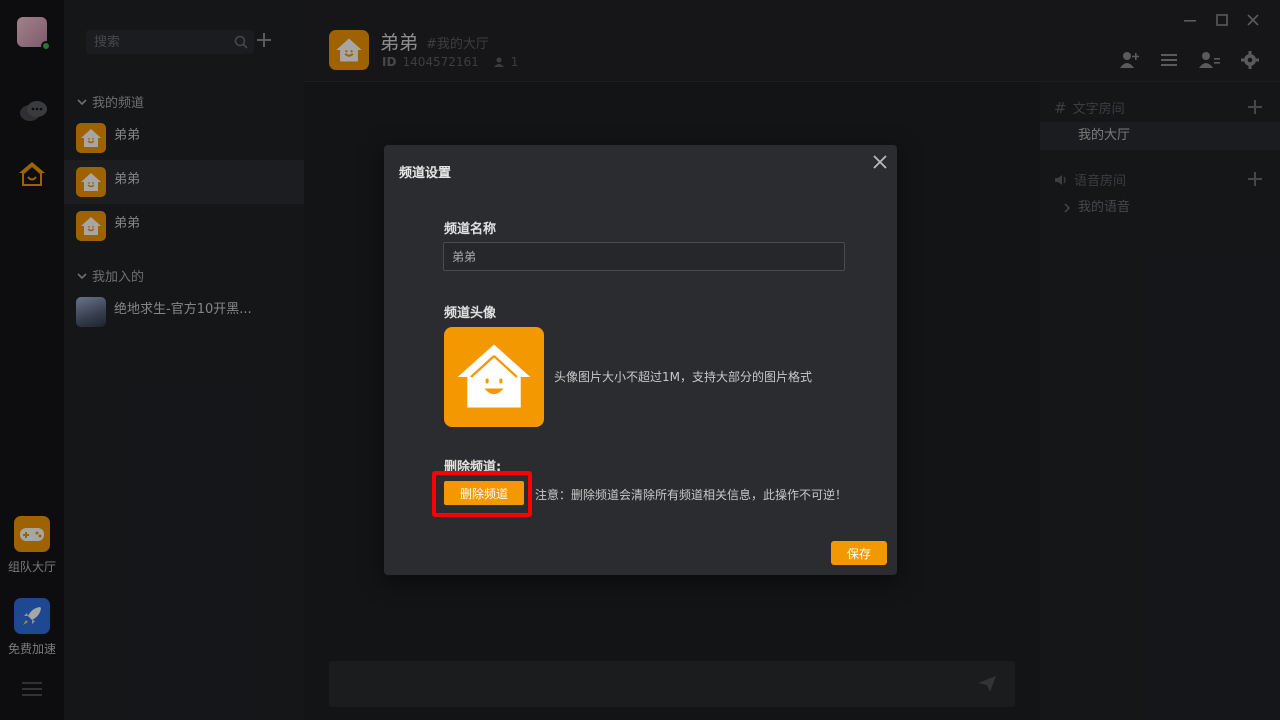 Image resolution: width=1280 pixels, height=720 pixels. Describe the element at coordinates (859, 553) in the screenshot. I see `save-button: 保存` at that location.